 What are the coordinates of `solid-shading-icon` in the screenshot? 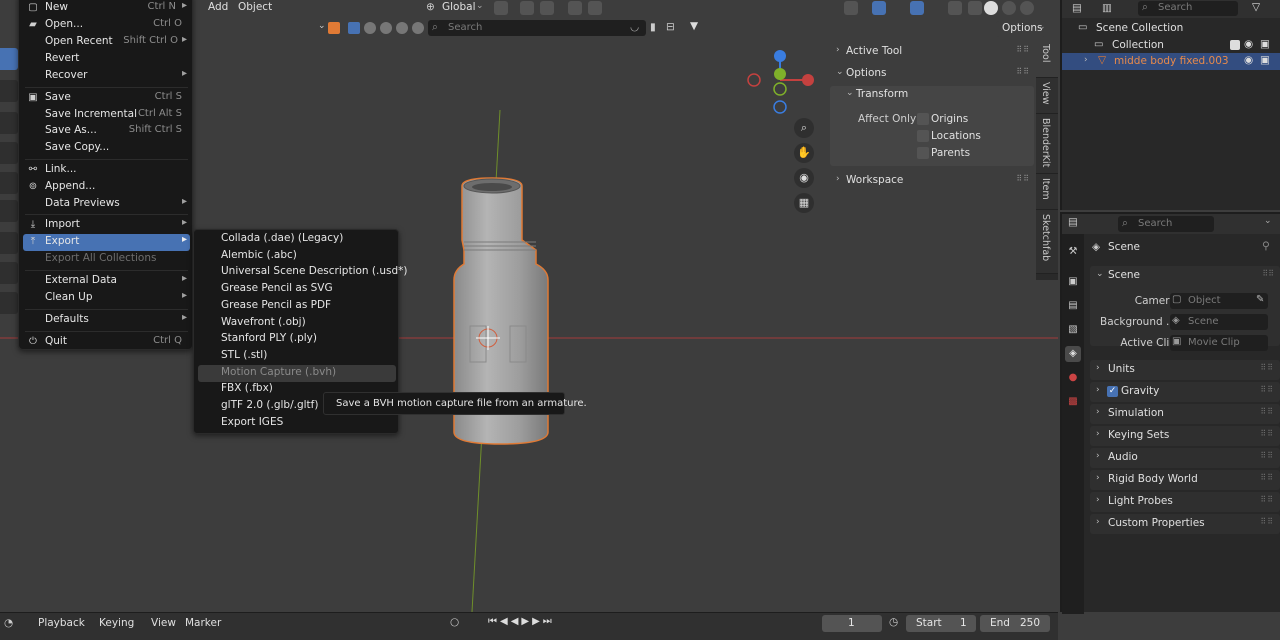 It's located at (991, 8).